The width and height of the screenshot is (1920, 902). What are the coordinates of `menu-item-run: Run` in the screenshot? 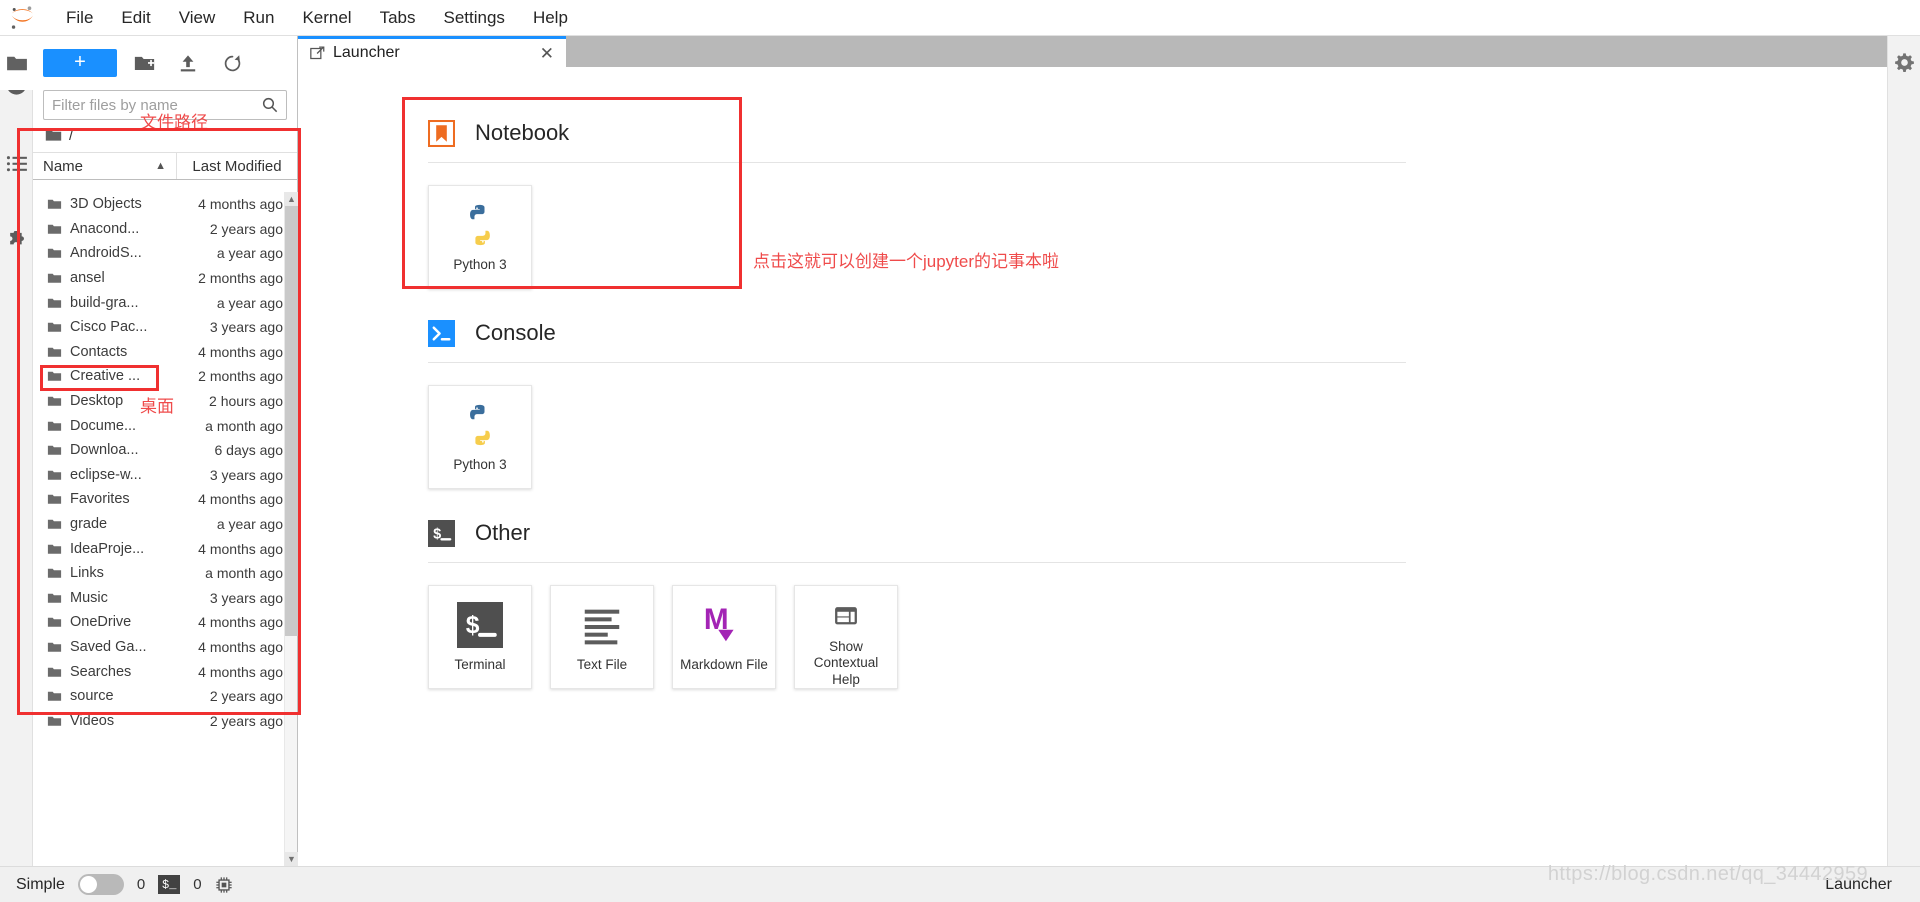 It's located at (258, 18).